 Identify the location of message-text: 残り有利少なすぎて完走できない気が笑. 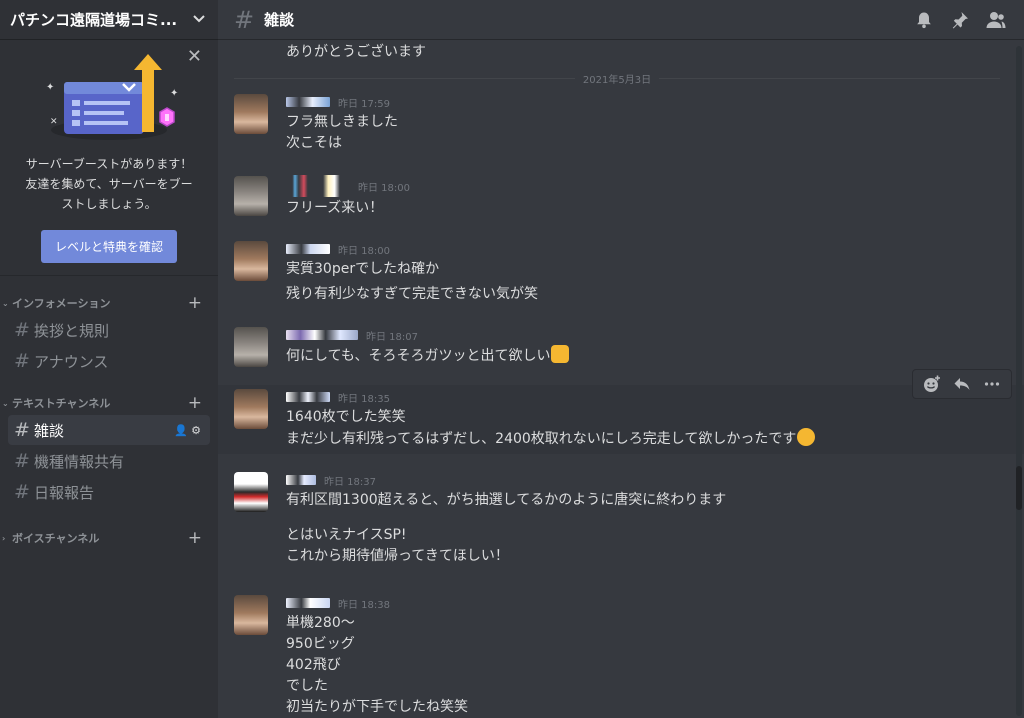
(412, 294).